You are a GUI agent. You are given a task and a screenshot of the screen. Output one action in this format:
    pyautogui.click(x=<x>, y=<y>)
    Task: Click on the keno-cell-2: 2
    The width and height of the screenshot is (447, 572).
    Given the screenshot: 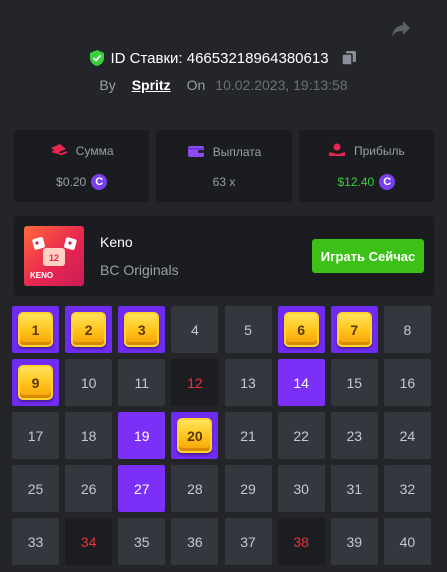 What is the action you would take?
    pyautogui.click(x=89, y=329)
    